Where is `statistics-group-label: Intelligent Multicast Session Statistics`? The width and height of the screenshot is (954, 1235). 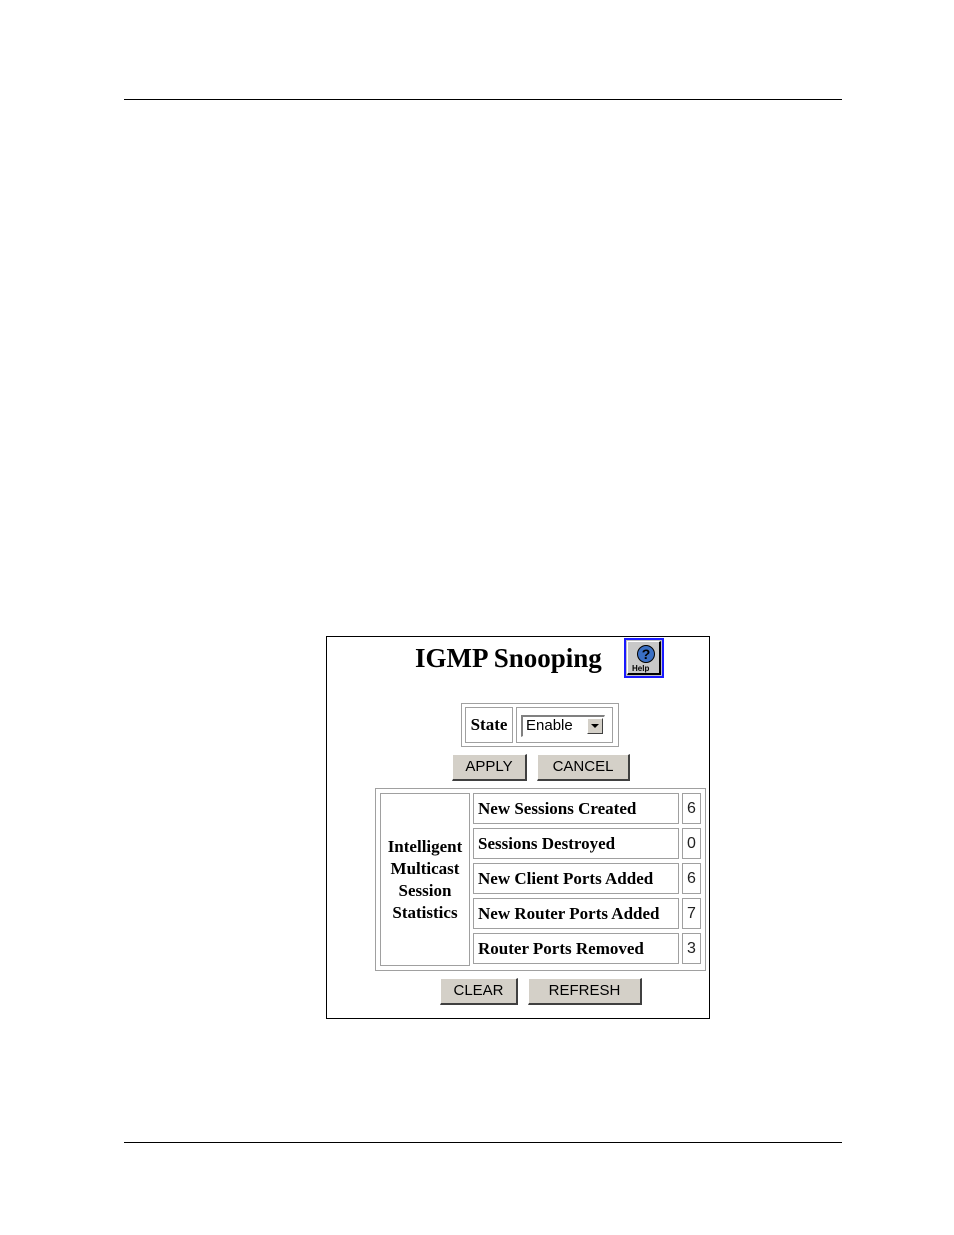 statistics-group-label: Intelligent Multicast Session Statistics is located at coordinates (425, 879).